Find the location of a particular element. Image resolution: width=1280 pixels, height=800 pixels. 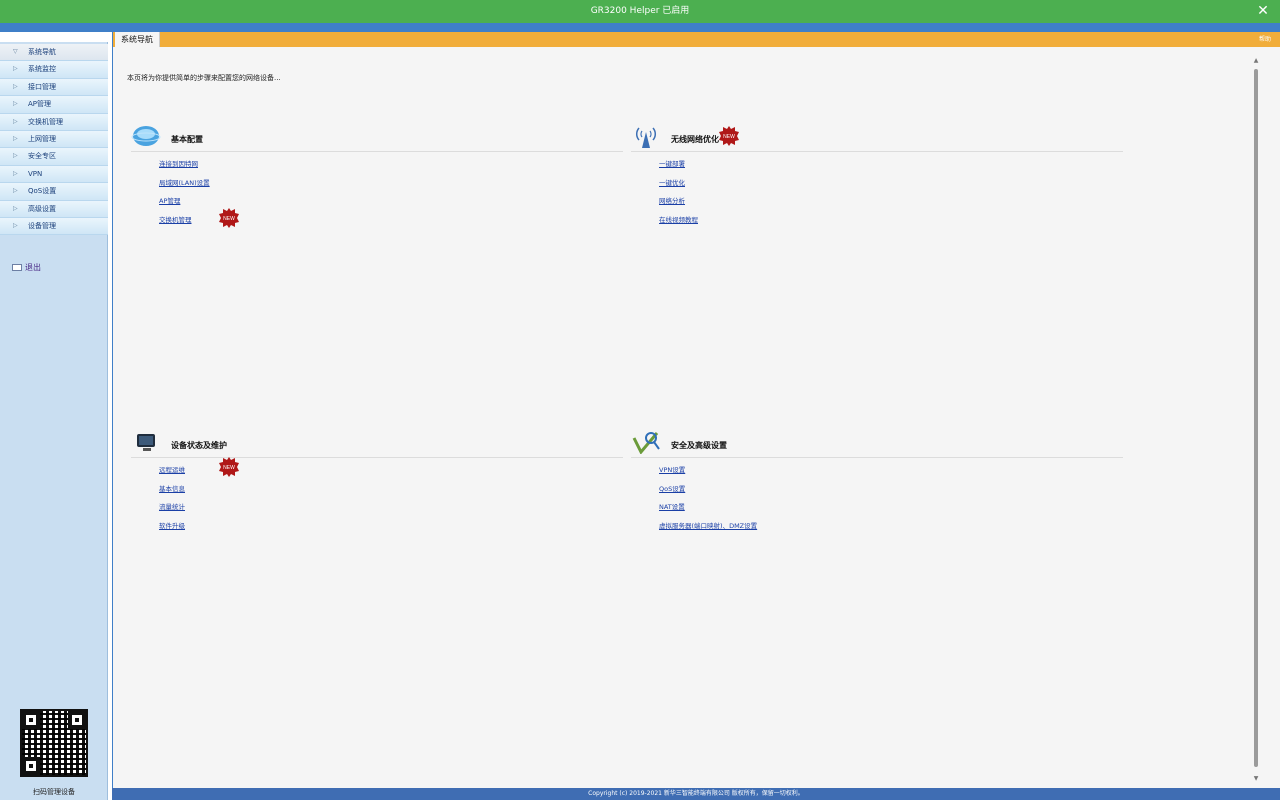

sidebar-item-interface: ▷ 接口管理 is located at coordinates (54, 87).